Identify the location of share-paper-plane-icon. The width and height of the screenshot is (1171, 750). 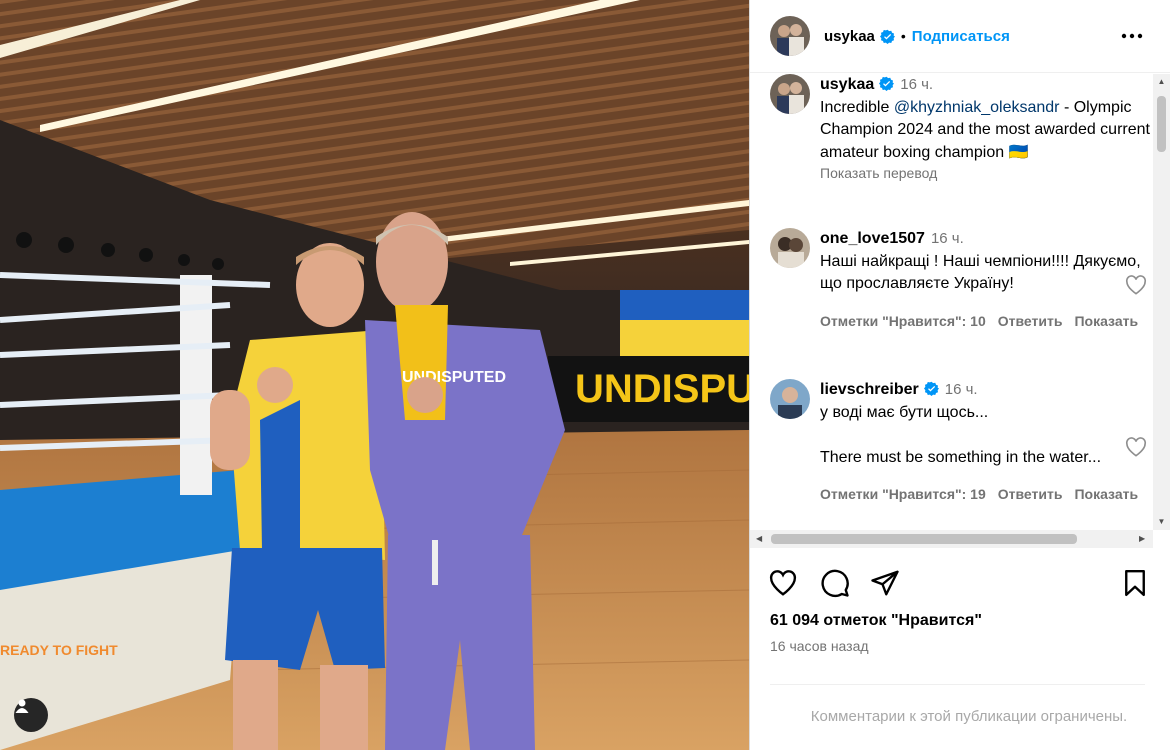
(885, 583).